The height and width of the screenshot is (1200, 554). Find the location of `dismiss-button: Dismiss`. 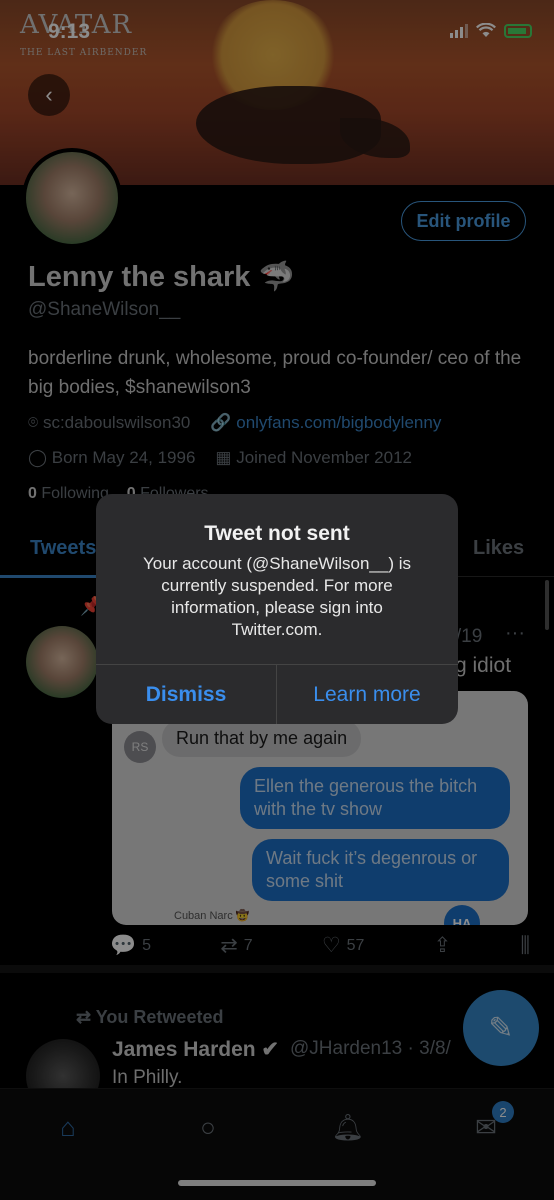

dismiss-button: Dismiss is located at coordinates (186, 694).